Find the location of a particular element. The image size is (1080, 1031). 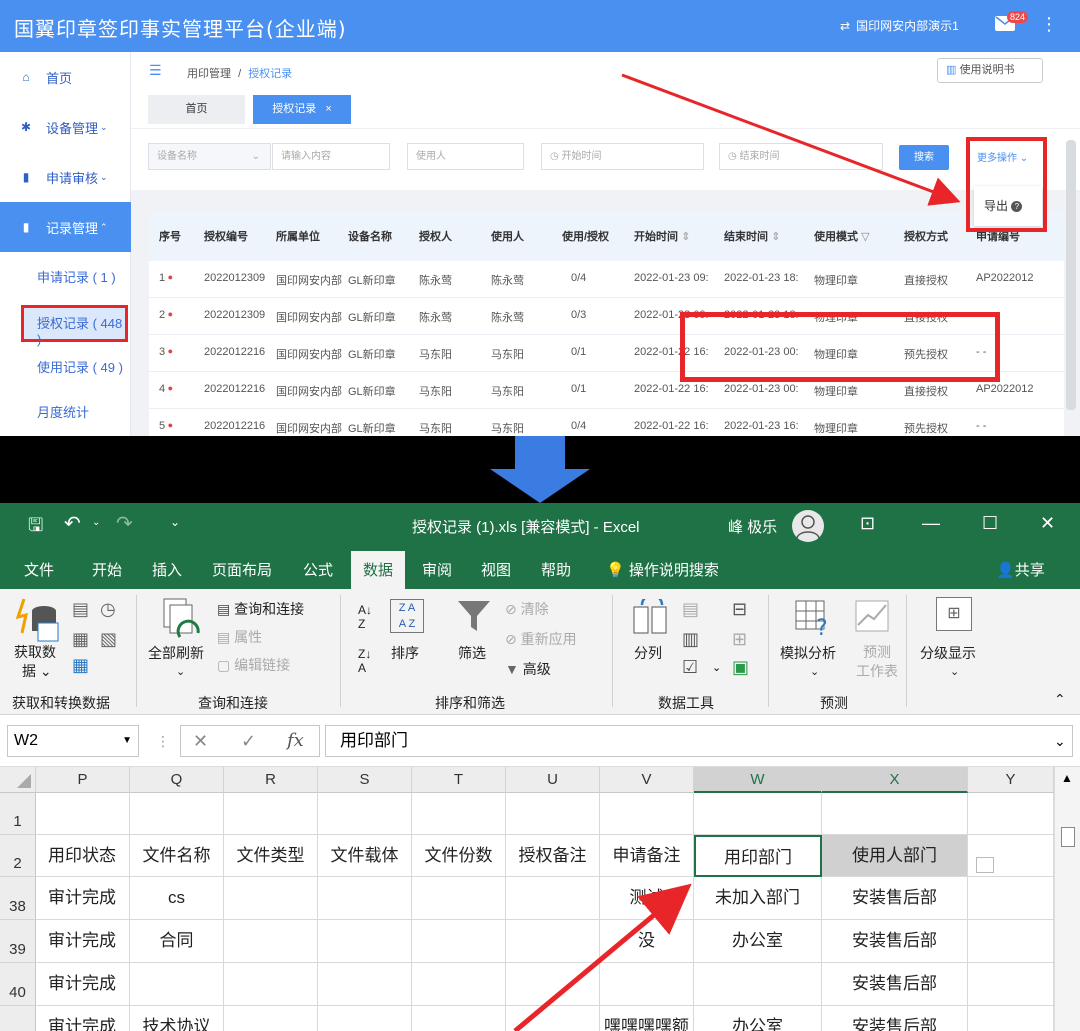

tab-formulas: 公式 is located at coordinates (318, 569).